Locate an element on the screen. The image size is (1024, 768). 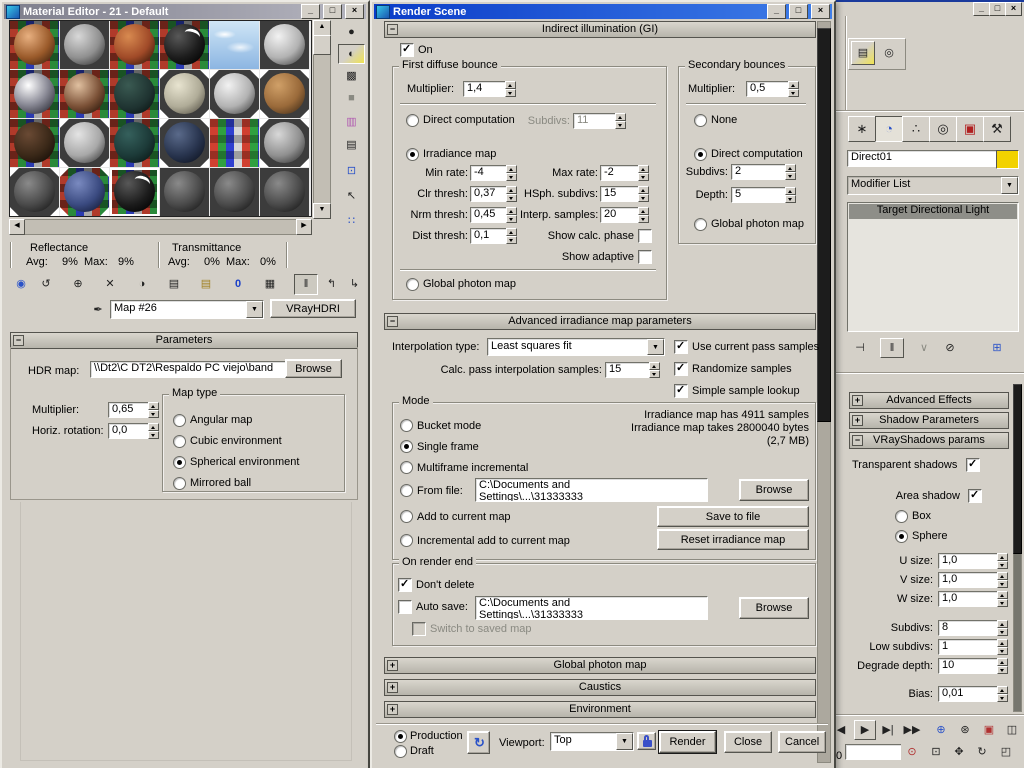
production-radio is located at coordinates (400, 736).